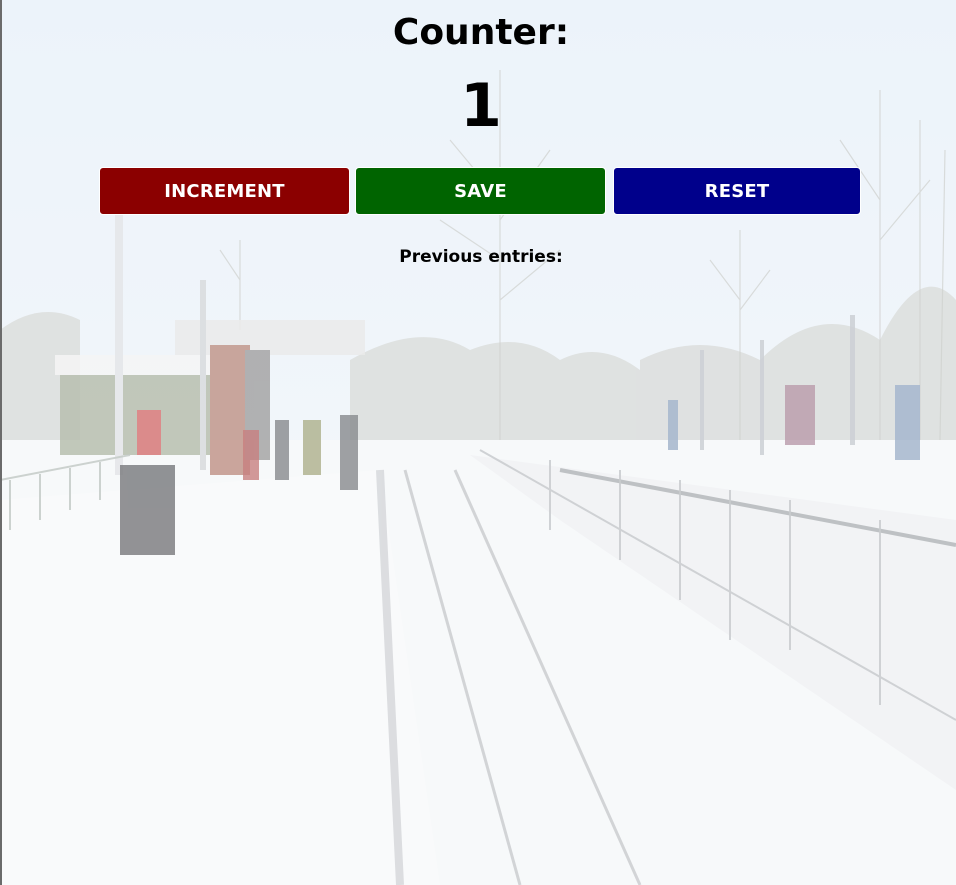 This screenshot has height=885, width=956. I want to click on reset-button: RESET, so click(737, 191).